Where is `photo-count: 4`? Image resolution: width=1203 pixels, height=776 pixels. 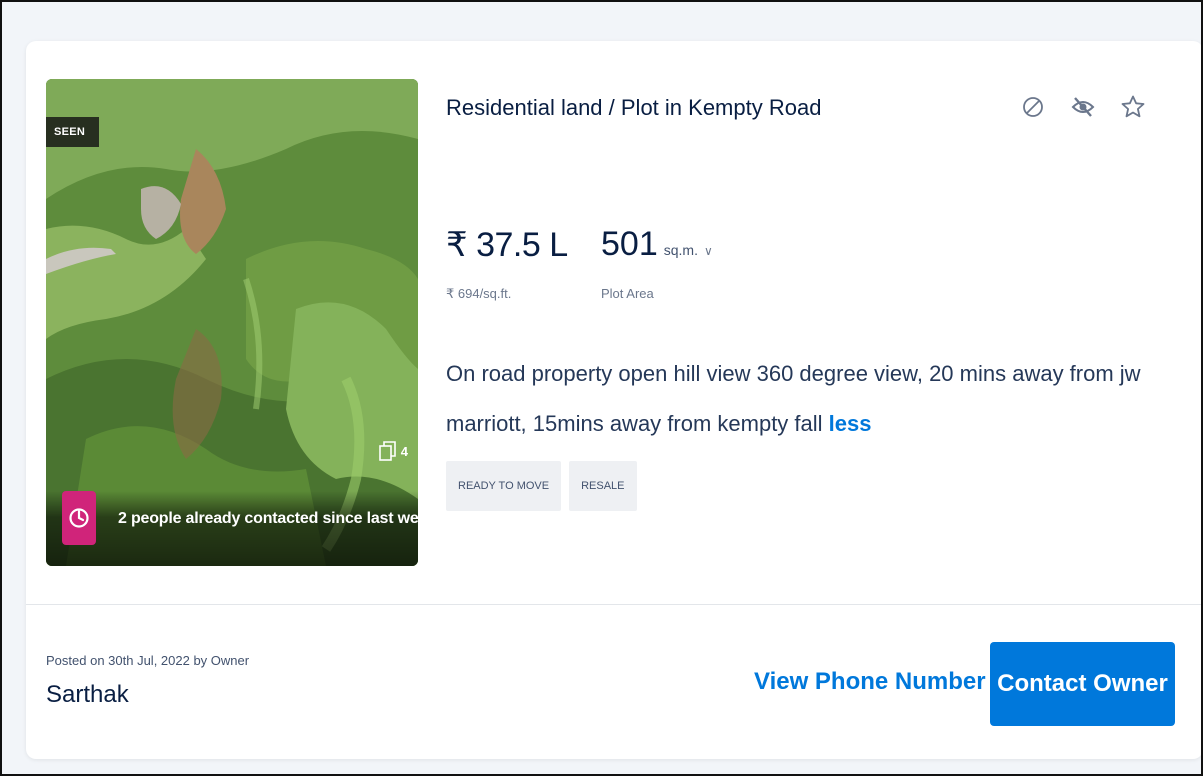
photo-count: 4 is located at coordinates (393, 451).